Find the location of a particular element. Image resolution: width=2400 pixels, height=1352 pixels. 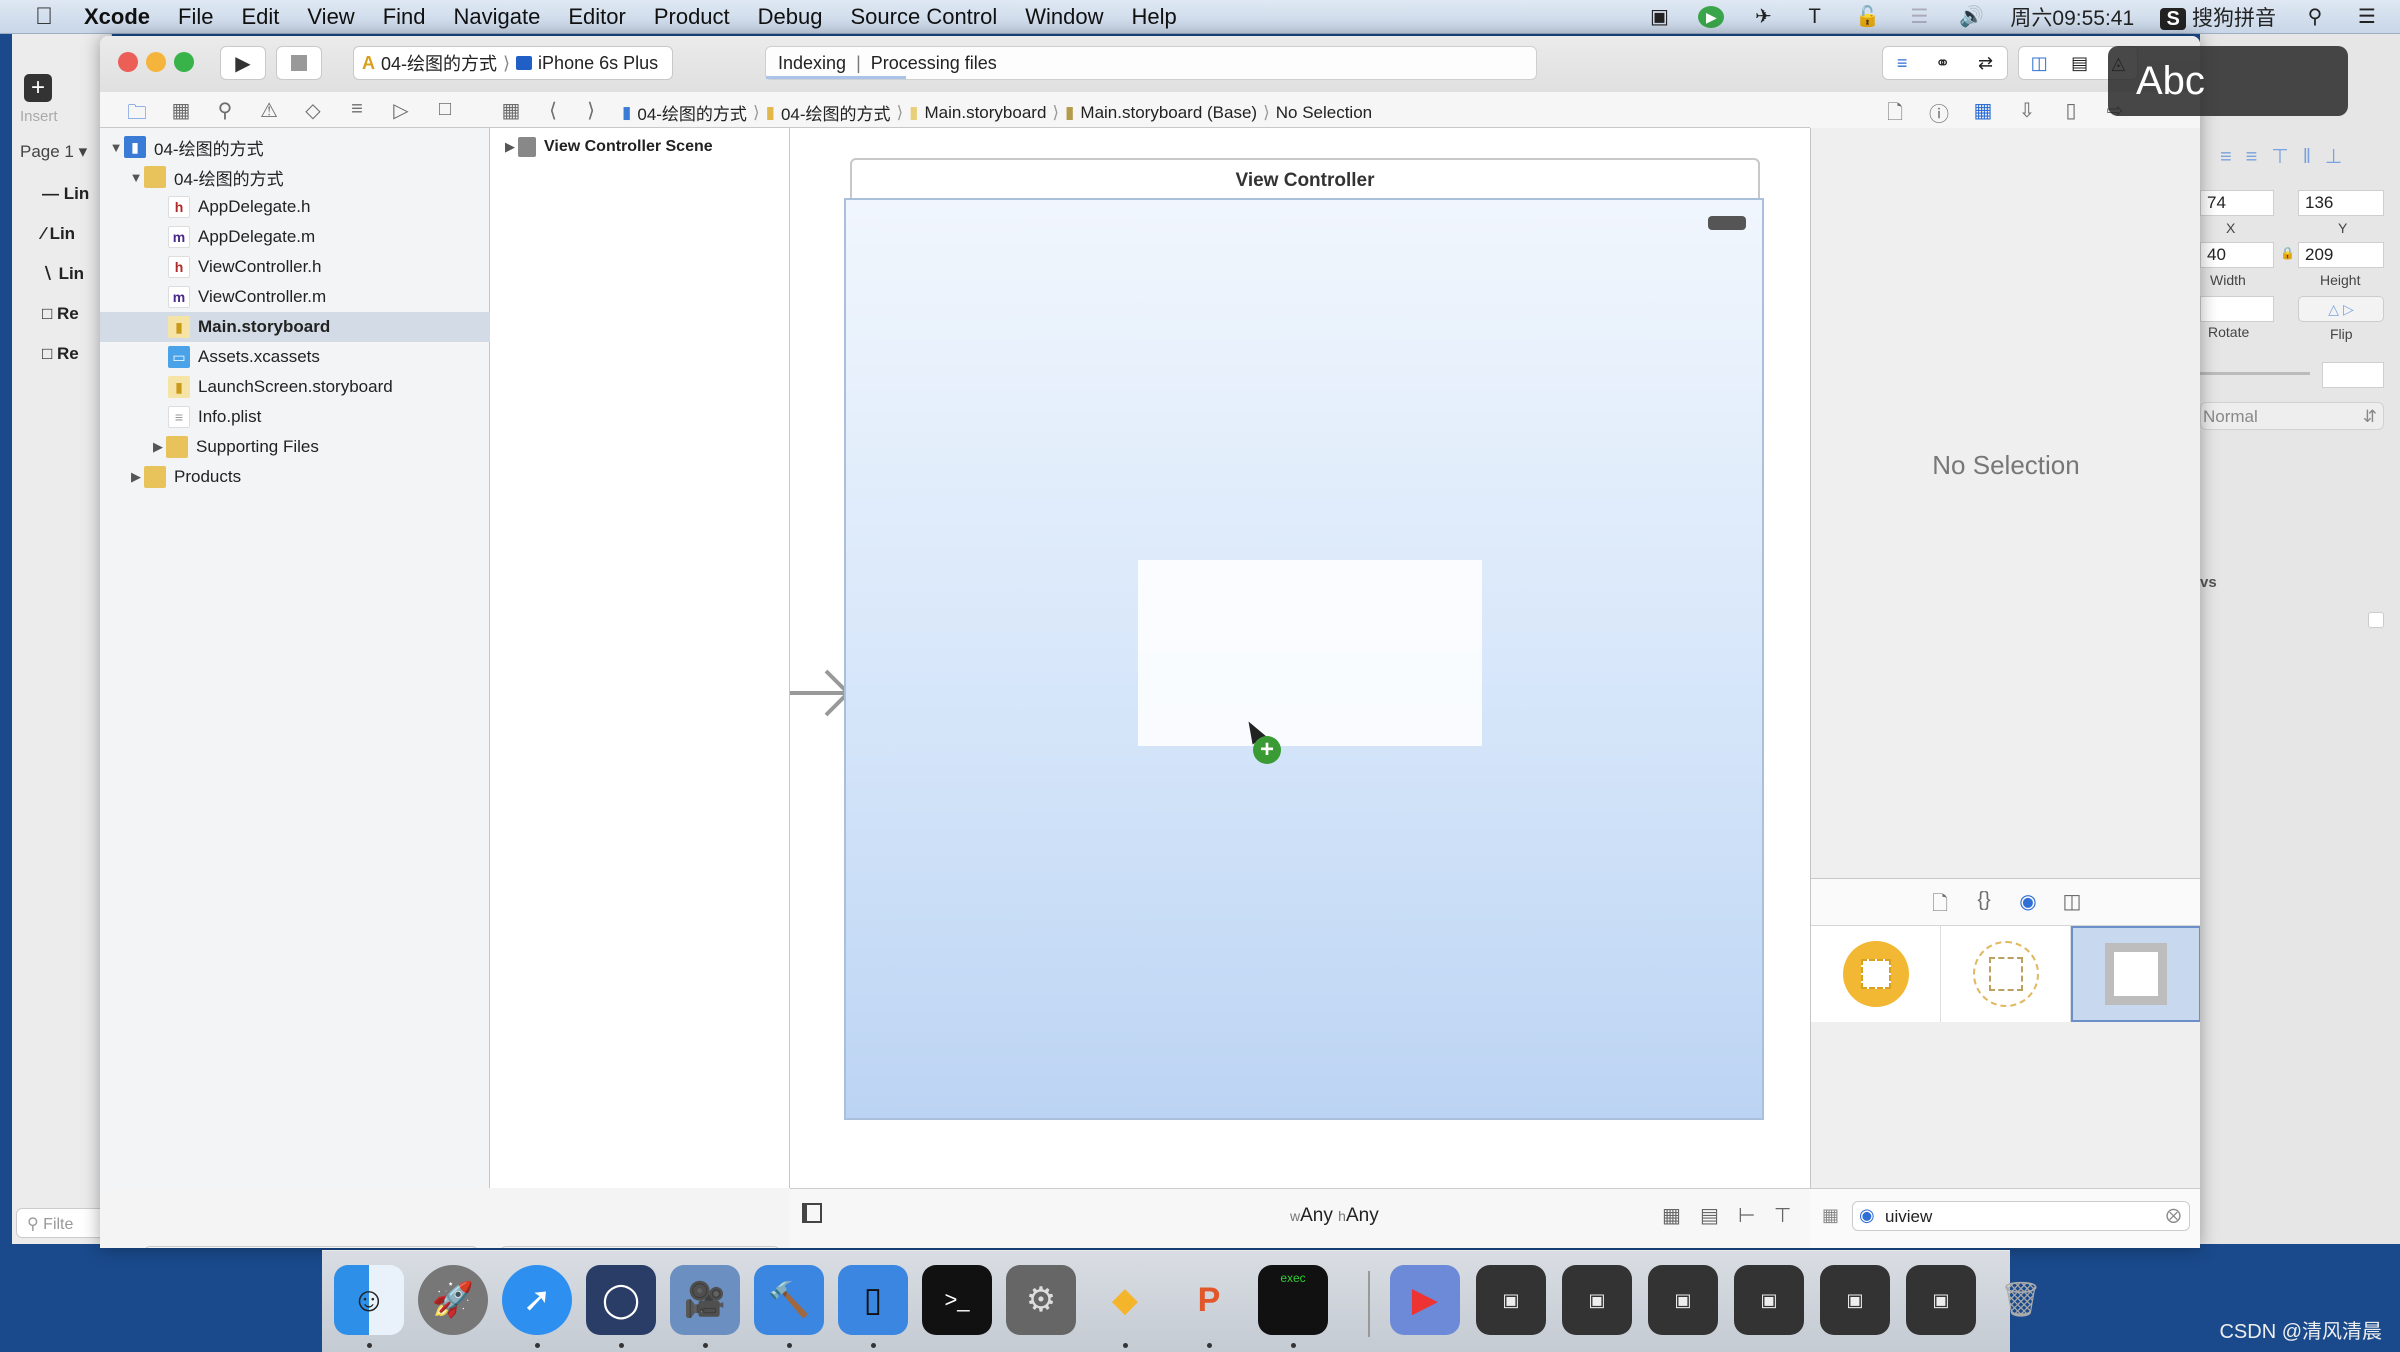

flip-buttons: △ ▷ is located at coordinates (2341, 309).